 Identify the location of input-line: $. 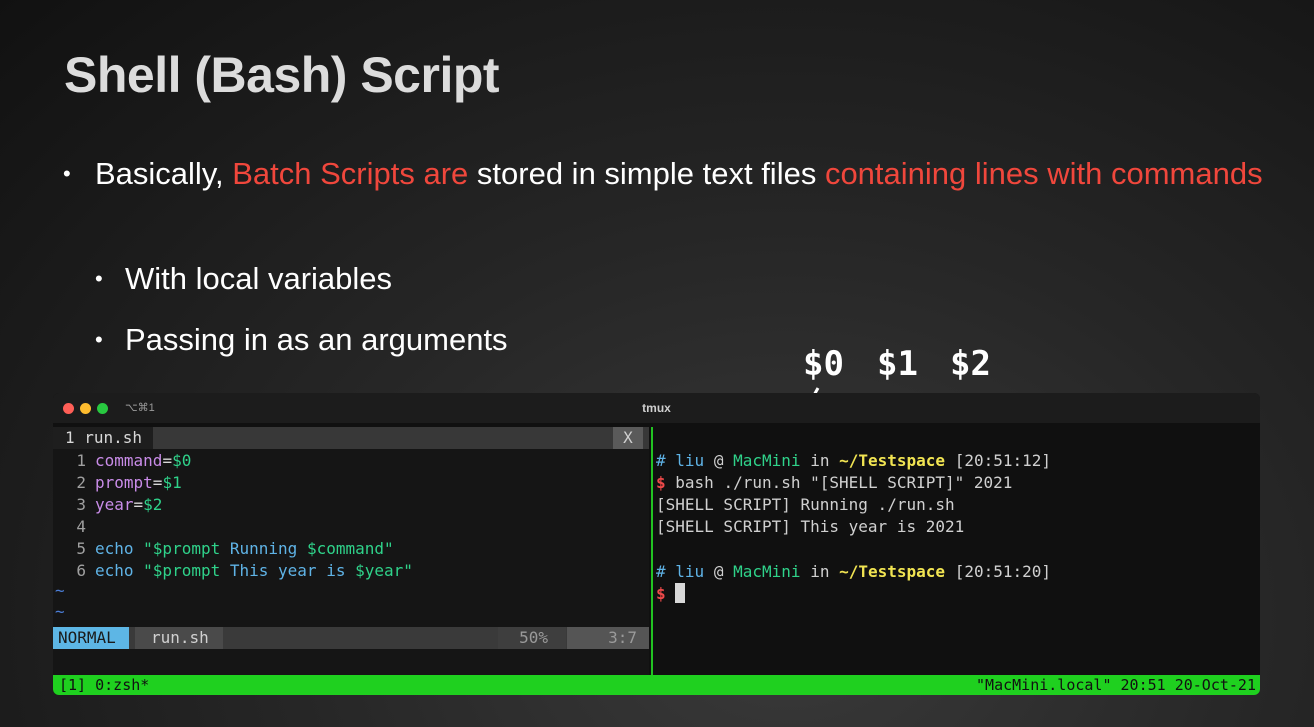
(671, 594).